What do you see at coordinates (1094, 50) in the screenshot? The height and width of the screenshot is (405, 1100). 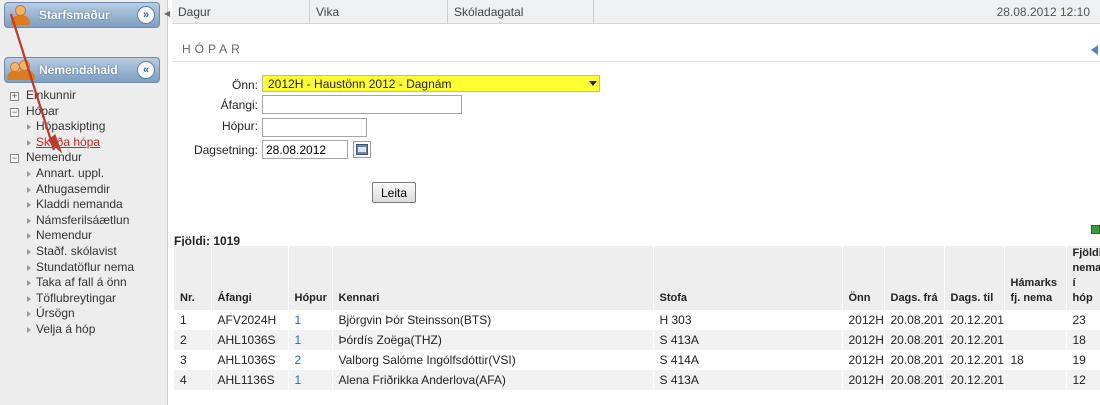 I see `back-icon` at bounding box center [1094, 50].